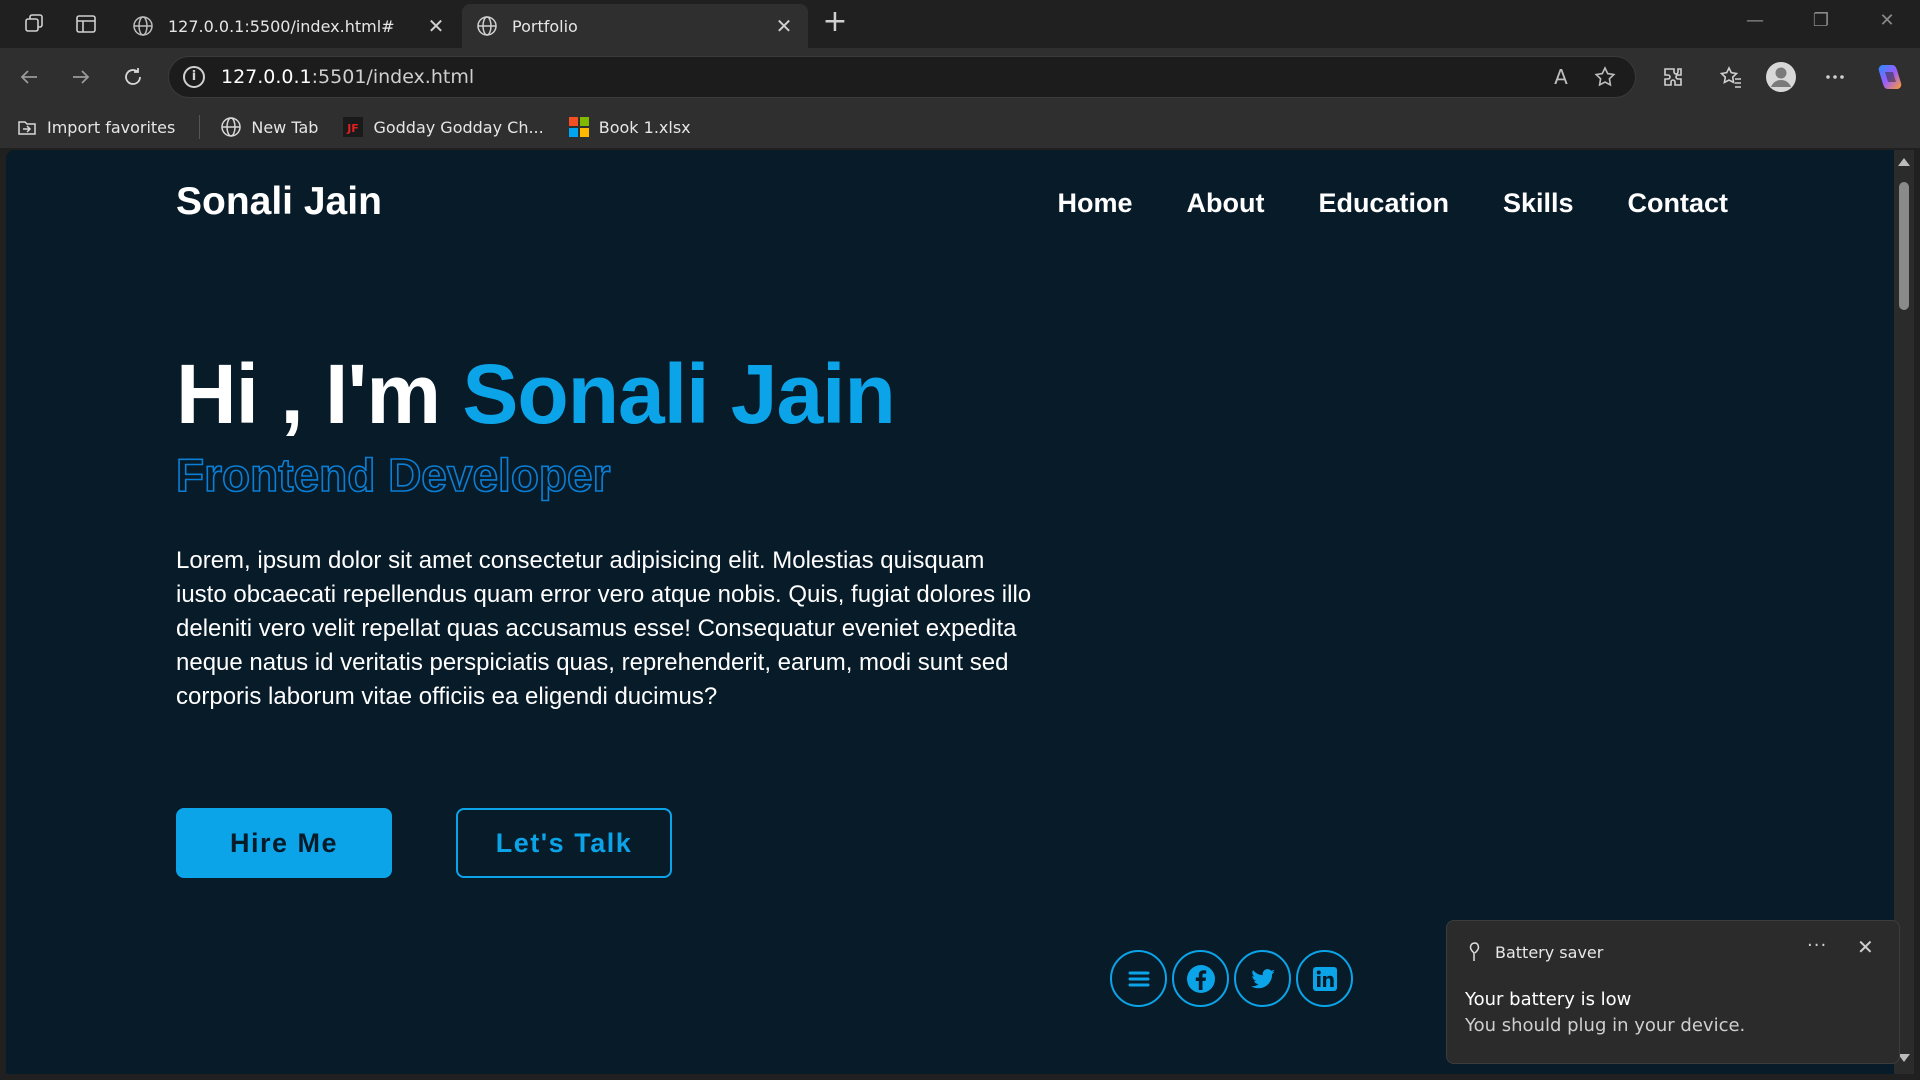 Image resolution: width=1920 pixels, height=1080 pixels. What do you see at coordinates (393, 475) in the screenshot?
I see `hero-role: Frontend Developer` at bounding box center [393, 475].